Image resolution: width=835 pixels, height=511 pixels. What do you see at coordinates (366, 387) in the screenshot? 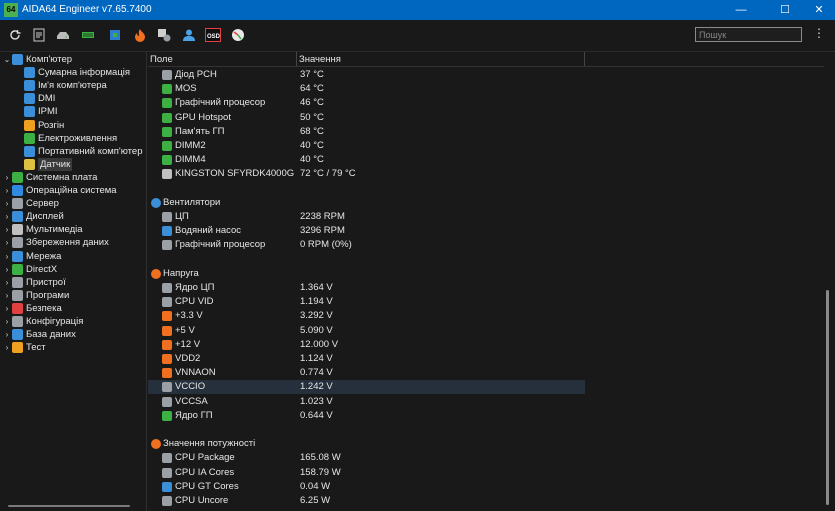
I see `list-item: VCCIO 1.242 V` at bounding box center [366, 387].